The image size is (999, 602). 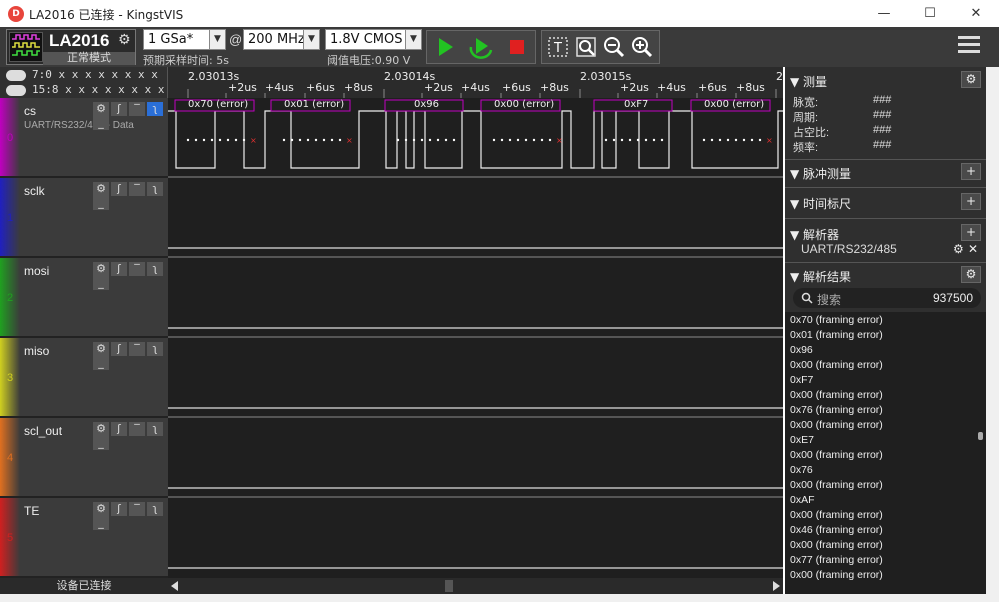 I want to click on zoom-fit-icon, so click(x=586, y=47).